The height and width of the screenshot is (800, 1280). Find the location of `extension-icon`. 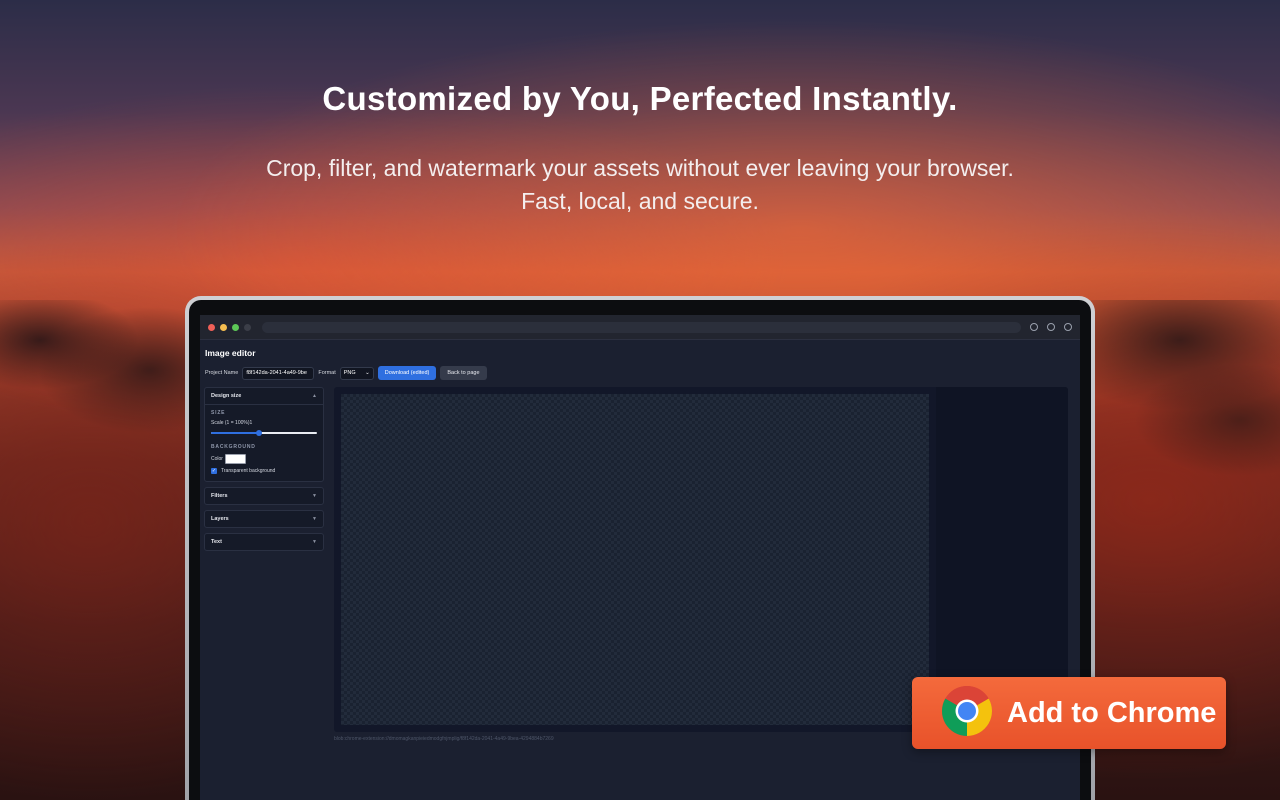

extension-icon is located at coordinates (1051, 327).